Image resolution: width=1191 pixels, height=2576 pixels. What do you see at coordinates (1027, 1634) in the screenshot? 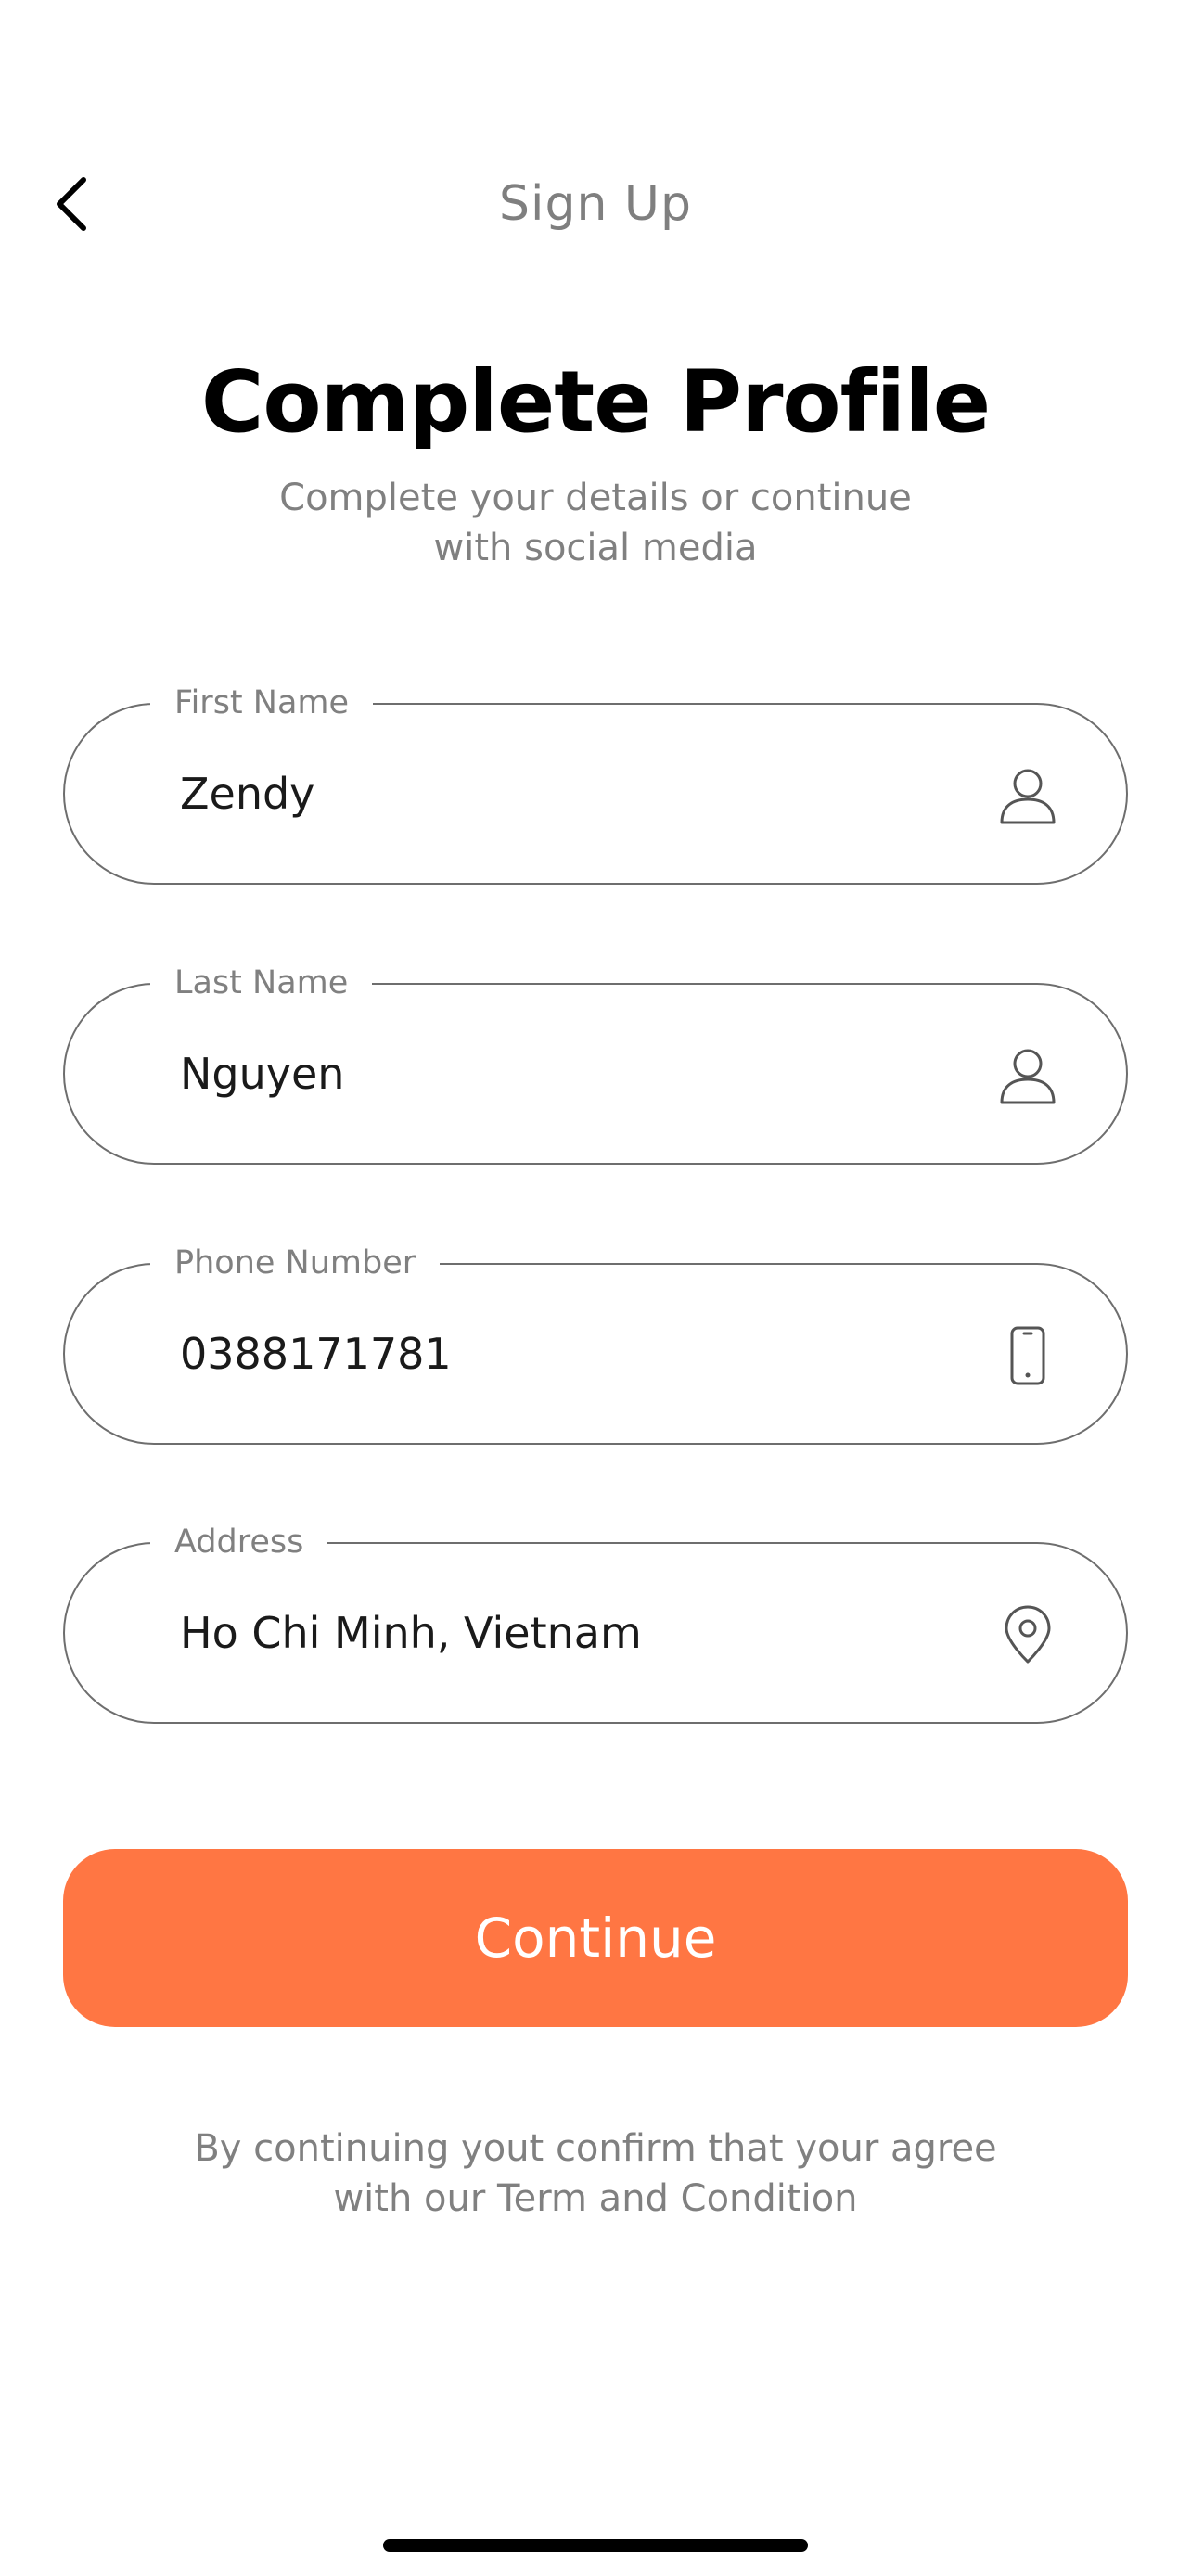
I see `location-pin-icon` at bounding box center [1027, 1634].